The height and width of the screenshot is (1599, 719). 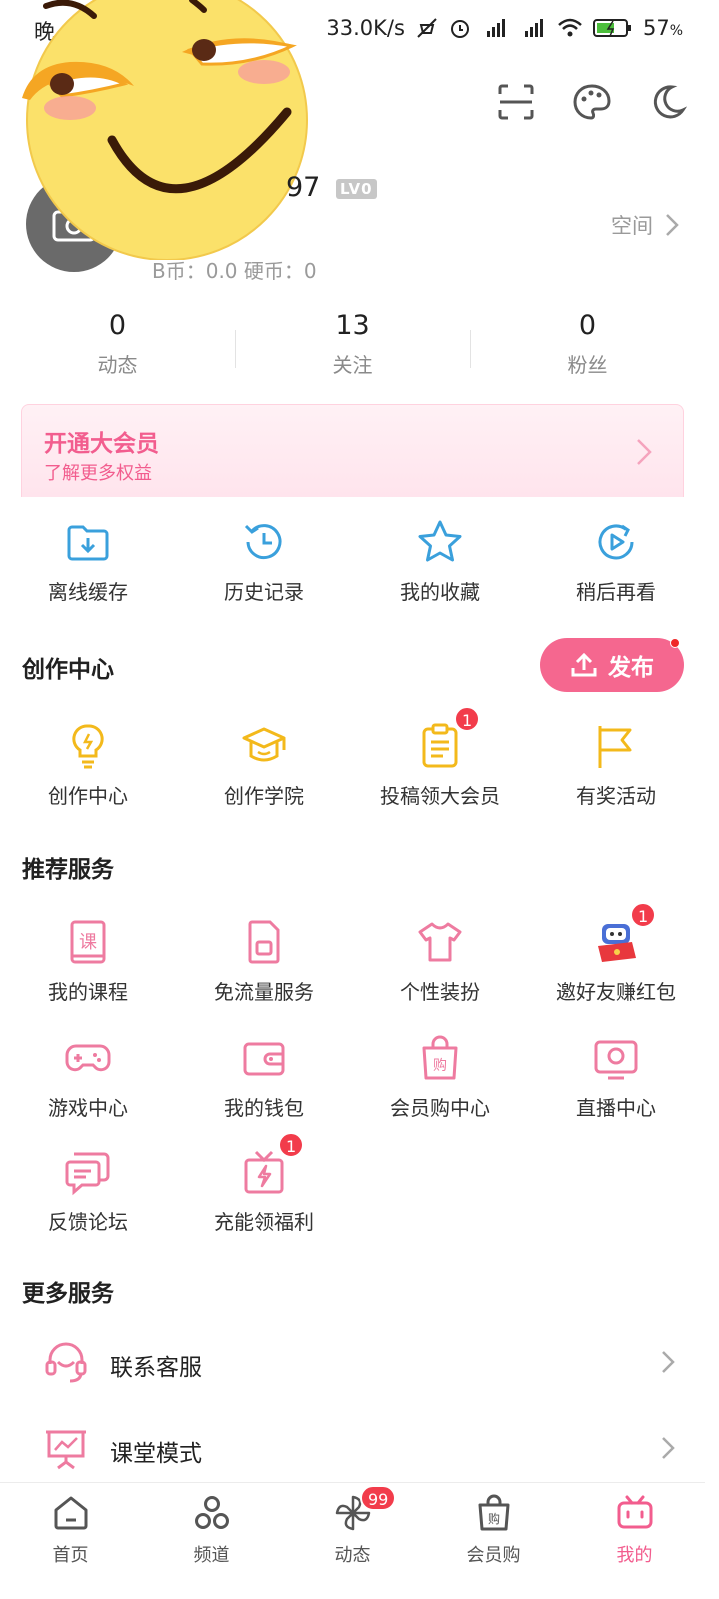 What do you see at coordinates (88, 942) in the screenshot?
I see `svg-text: 课` at bounding box center [88, 942].